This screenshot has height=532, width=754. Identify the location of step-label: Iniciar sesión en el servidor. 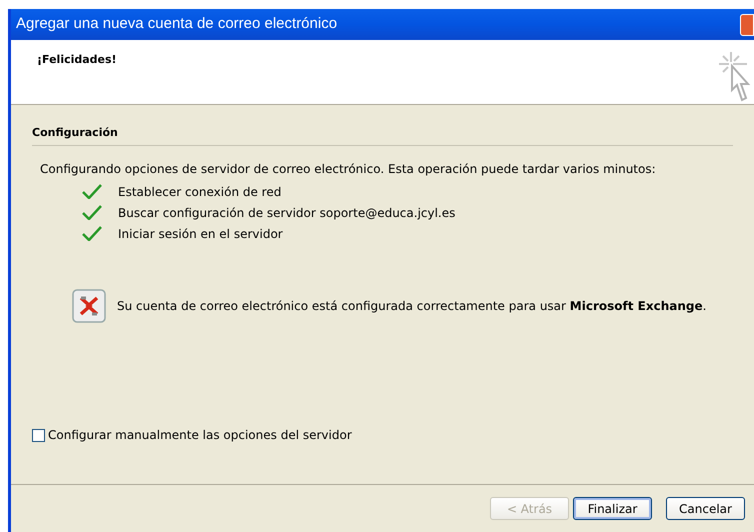
(200, 234).